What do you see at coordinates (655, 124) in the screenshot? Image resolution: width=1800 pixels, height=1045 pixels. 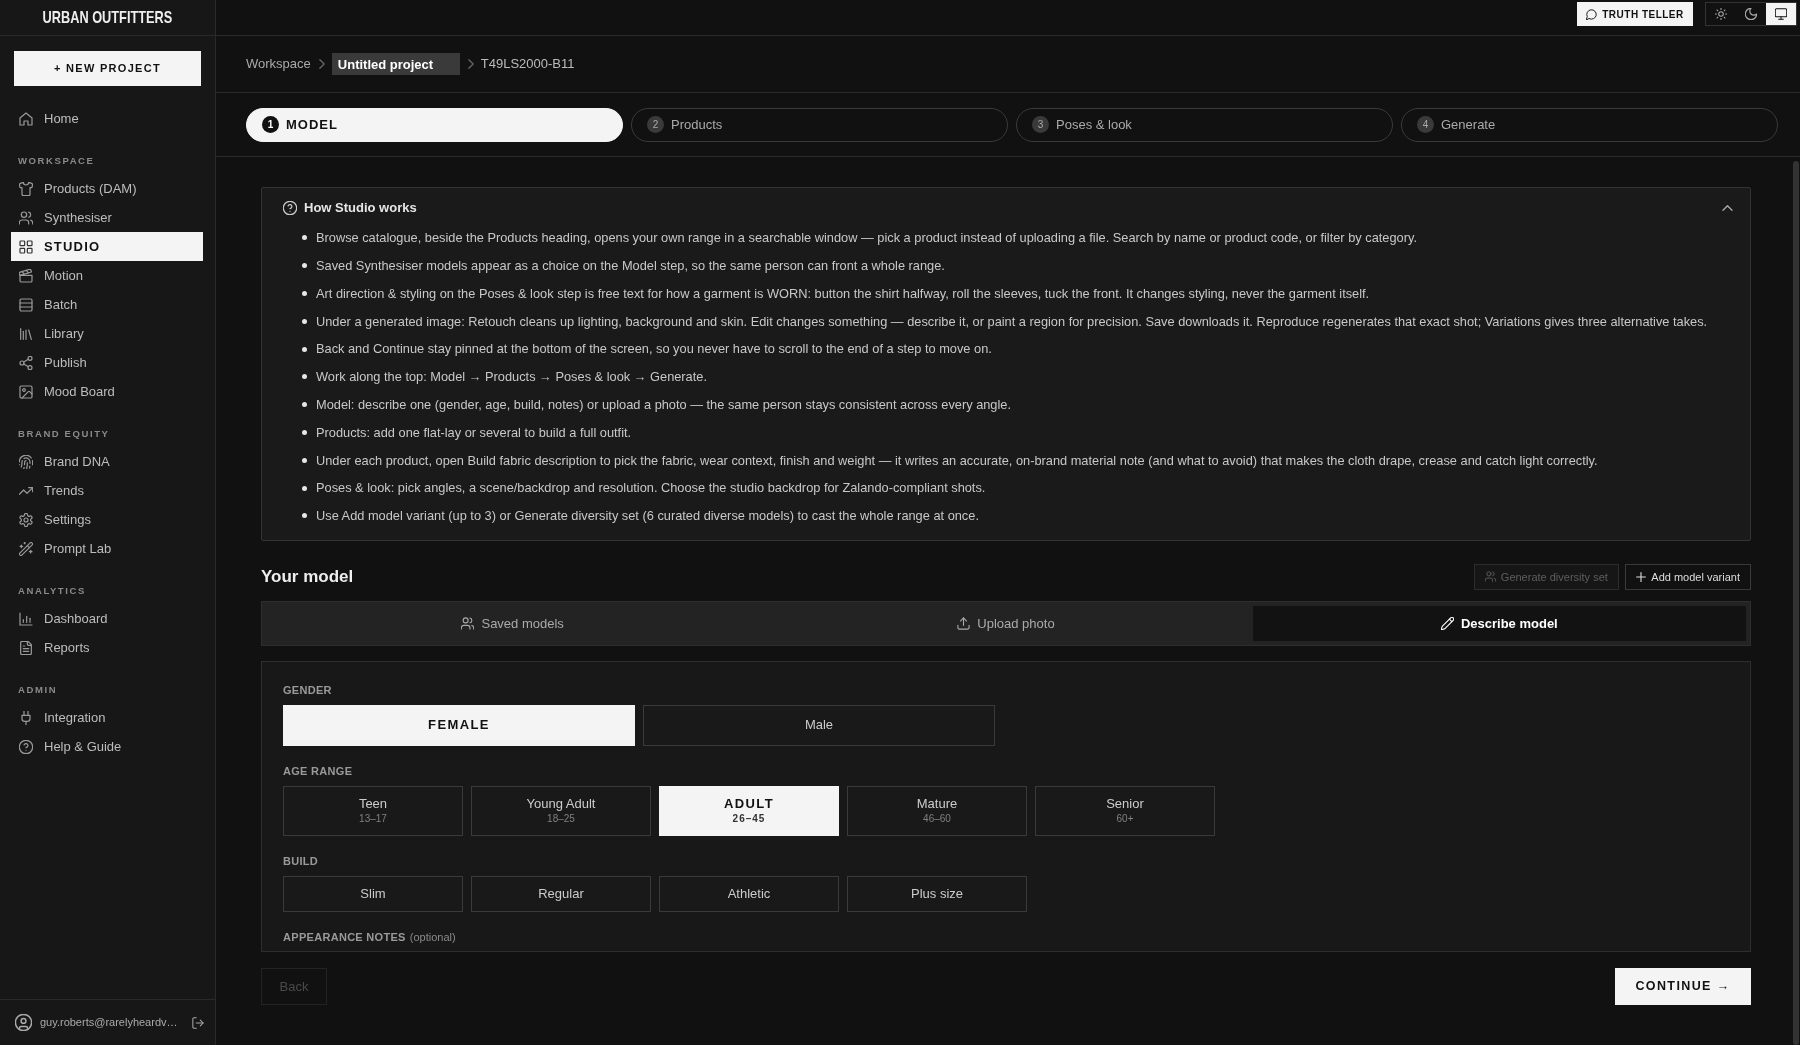 I see `step-number: 2` at bounding box center [655, 124].